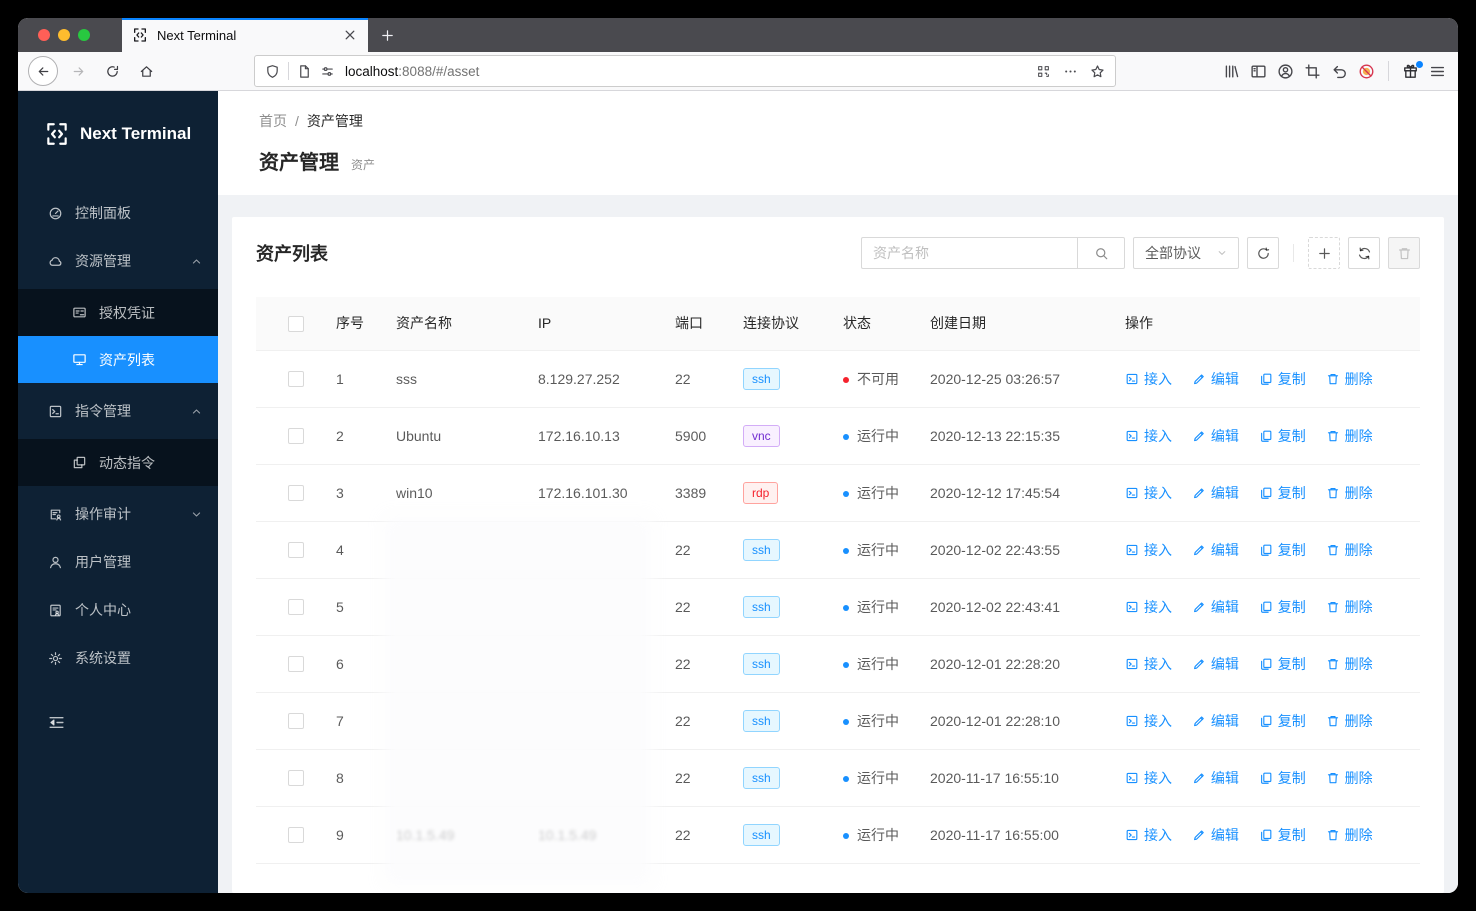 This screenshot has width=1476, height=911. What do you see at coordinates (118, 514) in the screenshot?
I see `sidebar-item-audit: 操作审计` at bounding box center [118, 514].